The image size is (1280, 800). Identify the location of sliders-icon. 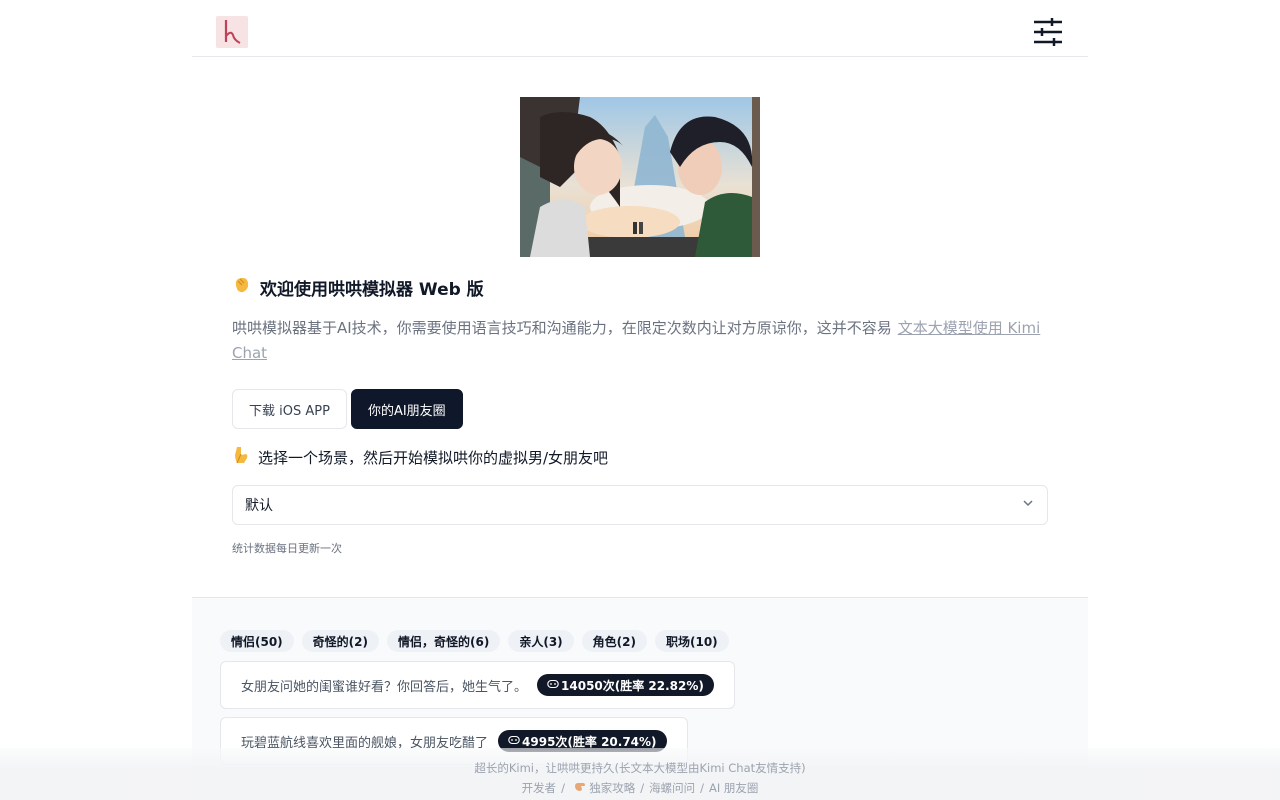
(1048, 32).